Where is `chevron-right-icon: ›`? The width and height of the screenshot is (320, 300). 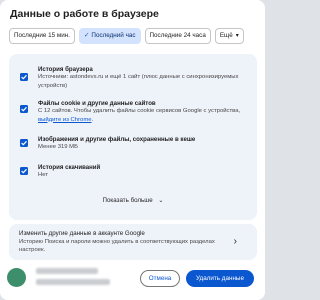 chevron-right-icon: › is located at coordinates (235, 241).